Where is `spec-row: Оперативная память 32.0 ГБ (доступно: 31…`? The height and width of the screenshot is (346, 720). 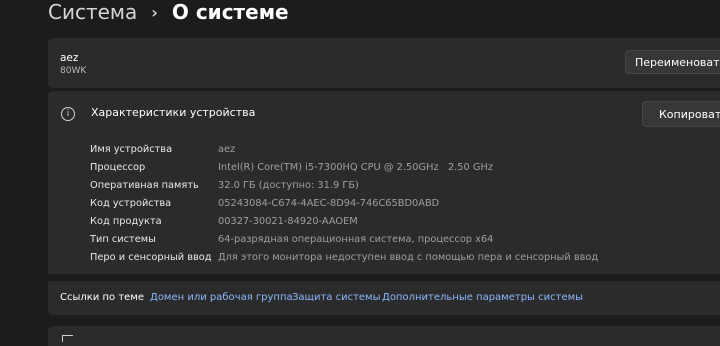
spec-row: Оперативная память 32.0 ГБ (доступно: 31… is located at coordinates (224, 189).